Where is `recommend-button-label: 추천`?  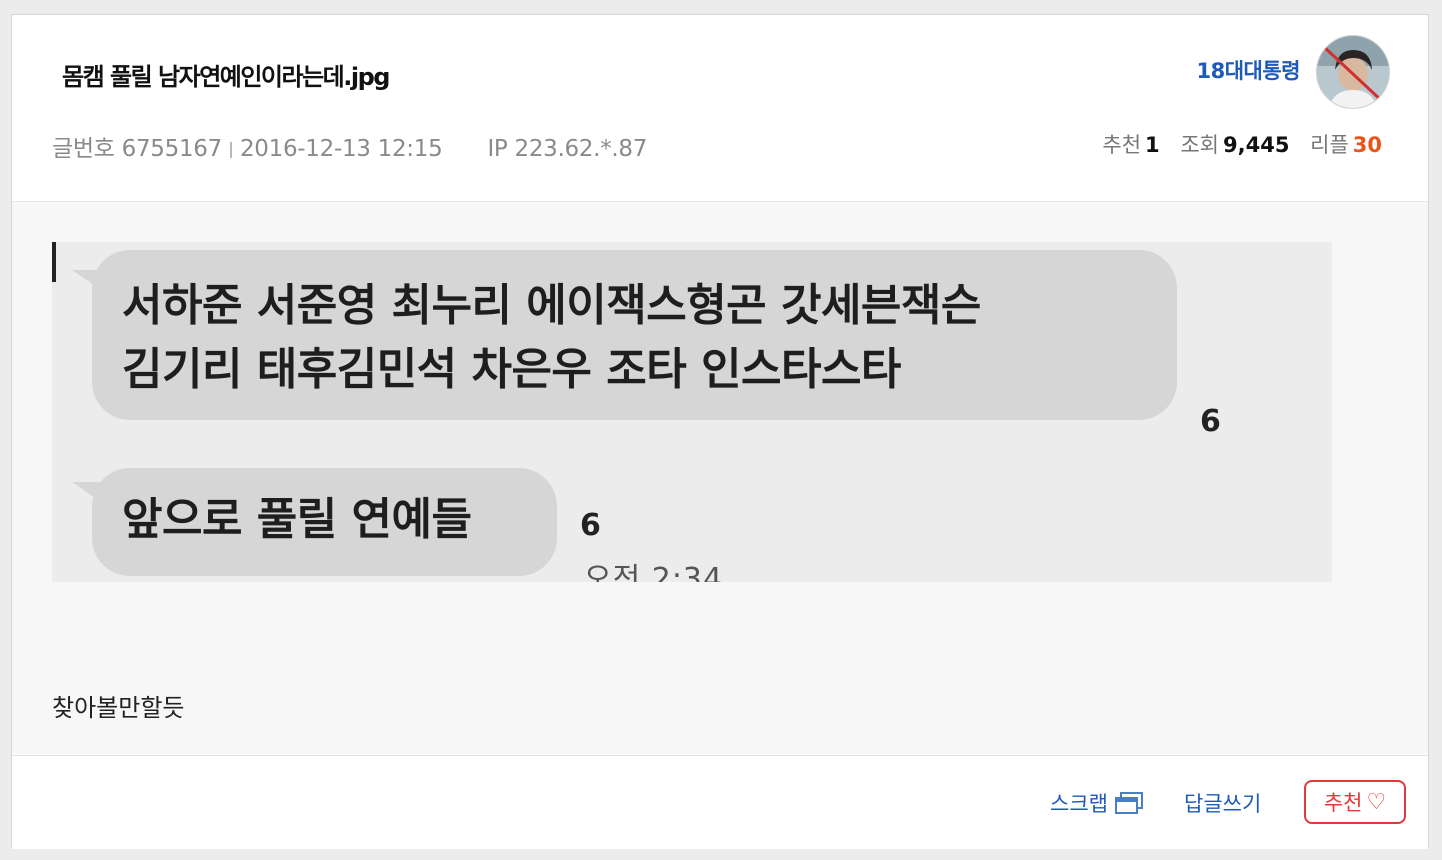 recommend-button-label: 추천 is located at coordinates (1343, 803).